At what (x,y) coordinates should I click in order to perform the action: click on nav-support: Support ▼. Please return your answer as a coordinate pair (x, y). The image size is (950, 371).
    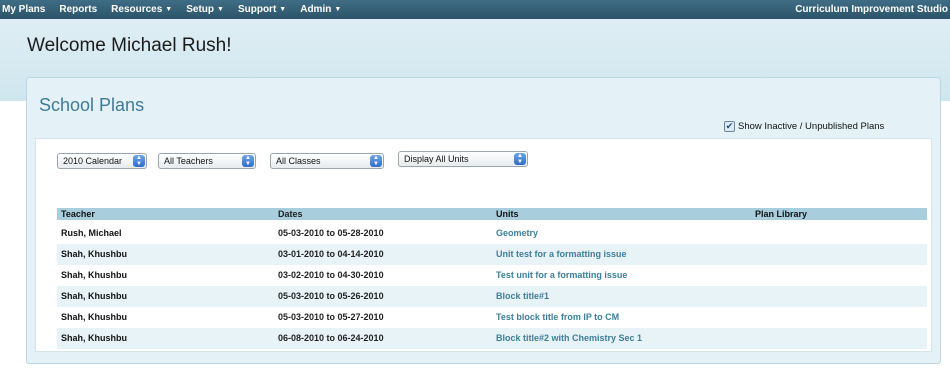
    Looking at the image, I should click on (263, 9).